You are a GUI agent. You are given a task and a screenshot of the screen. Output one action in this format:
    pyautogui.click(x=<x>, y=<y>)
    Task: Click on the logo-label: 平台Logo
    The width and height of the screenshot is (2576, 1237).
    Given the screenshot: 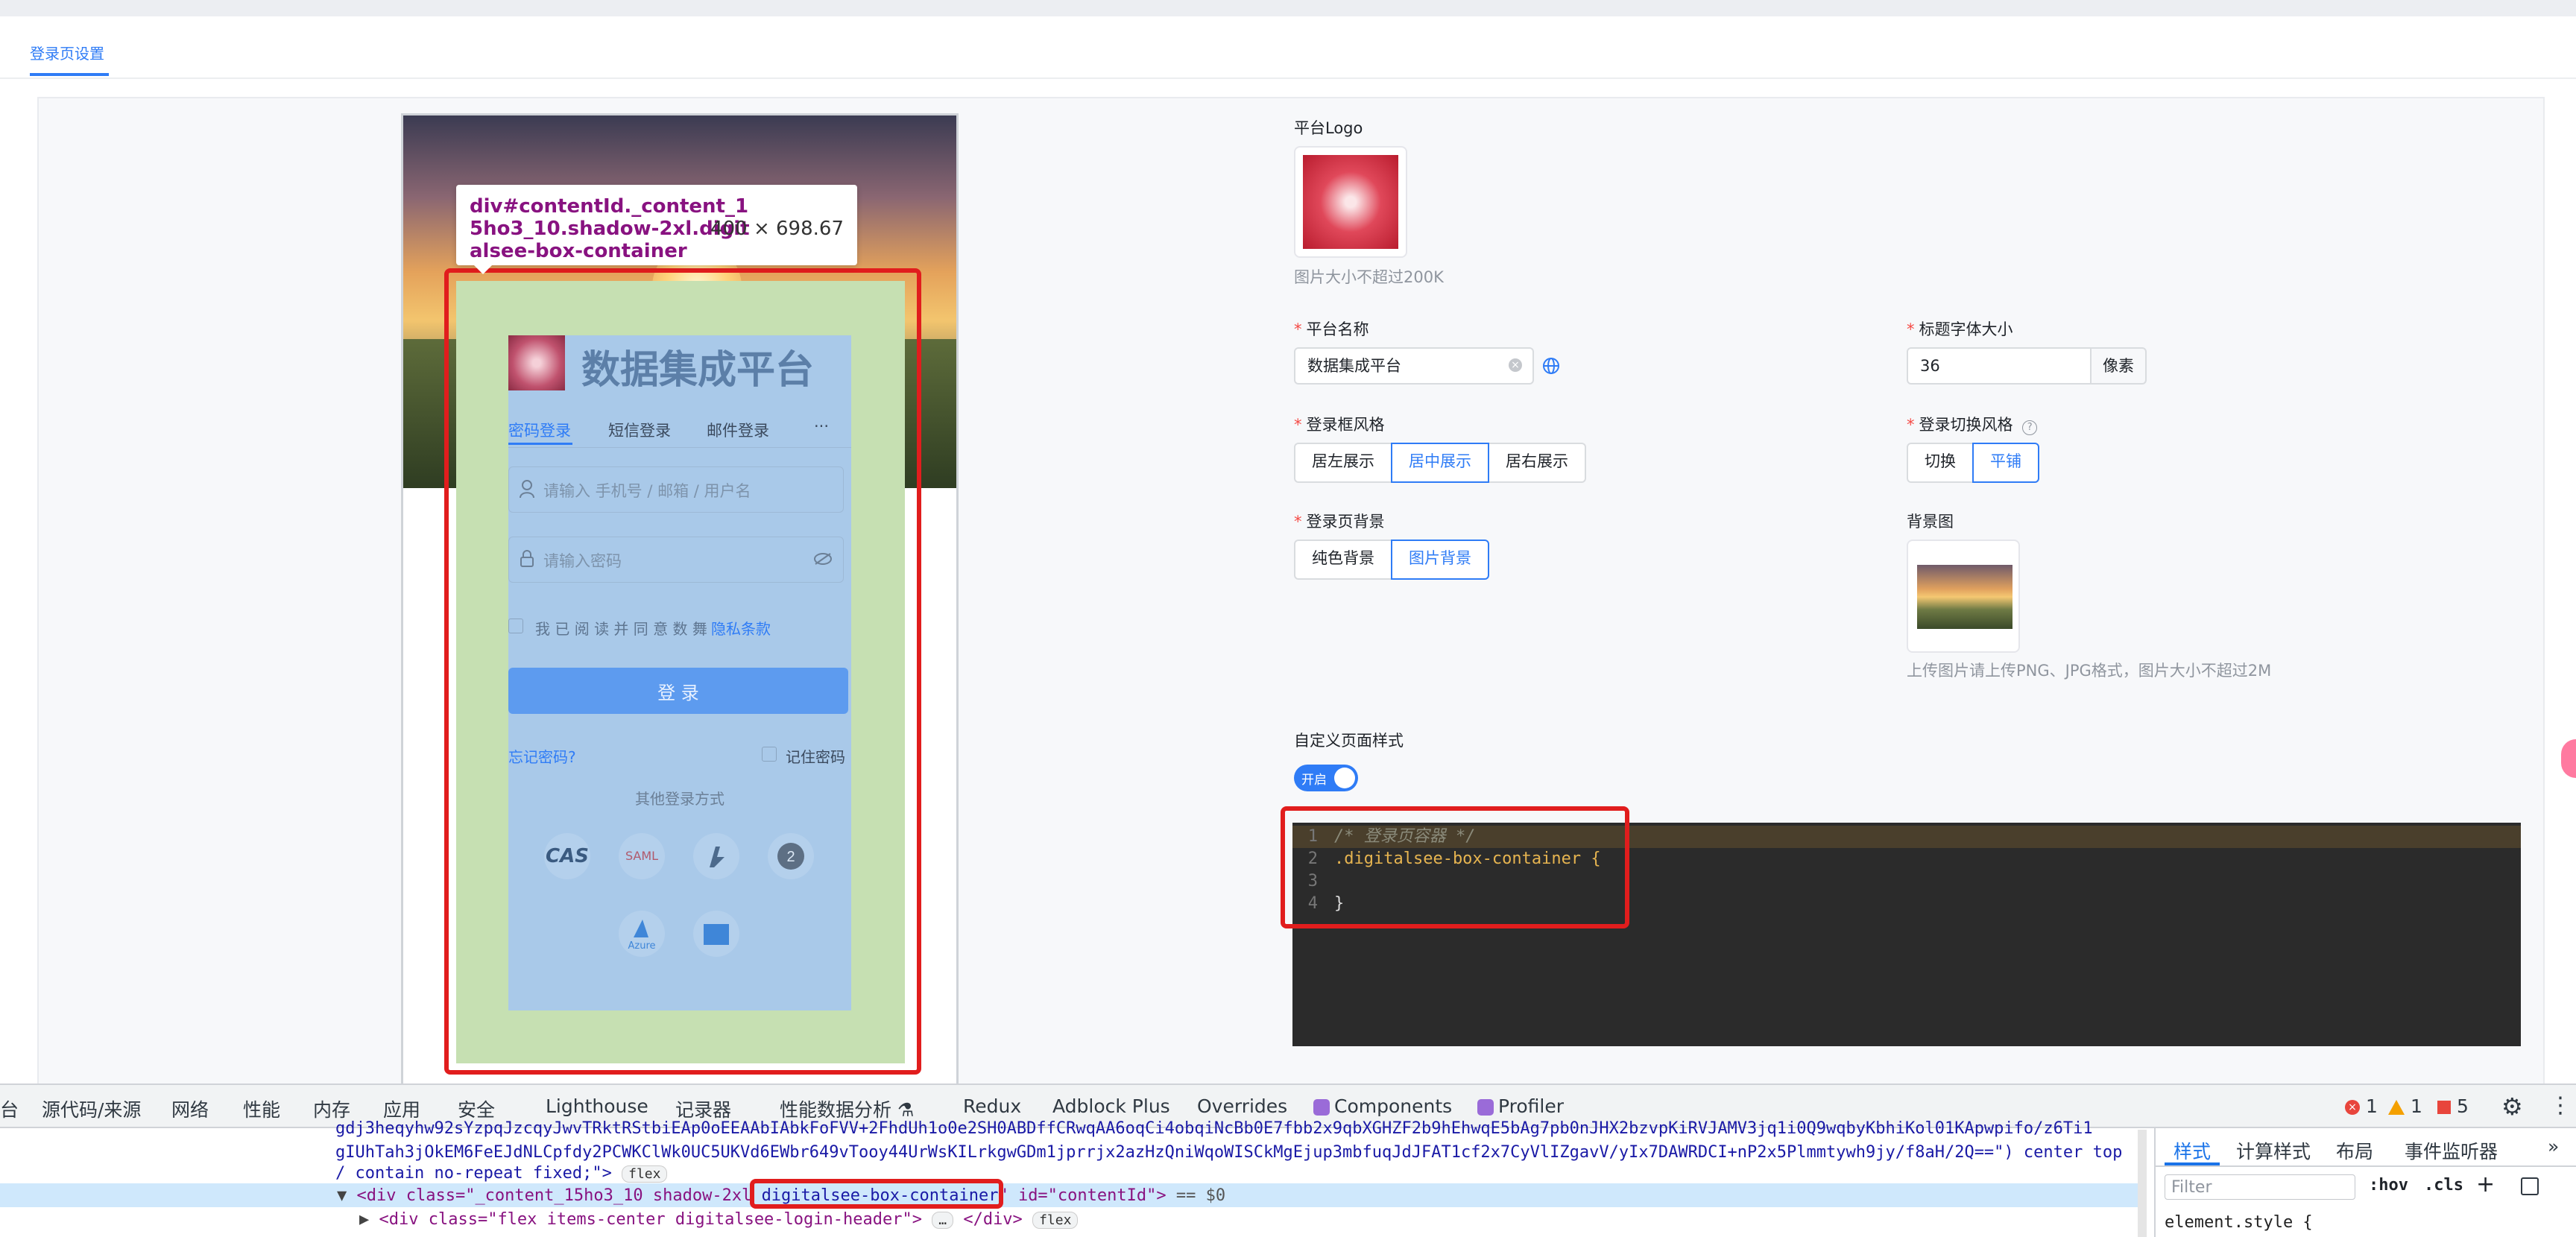 What is the action you would take?
    pyautogui.click(x=1328, y=128)
    